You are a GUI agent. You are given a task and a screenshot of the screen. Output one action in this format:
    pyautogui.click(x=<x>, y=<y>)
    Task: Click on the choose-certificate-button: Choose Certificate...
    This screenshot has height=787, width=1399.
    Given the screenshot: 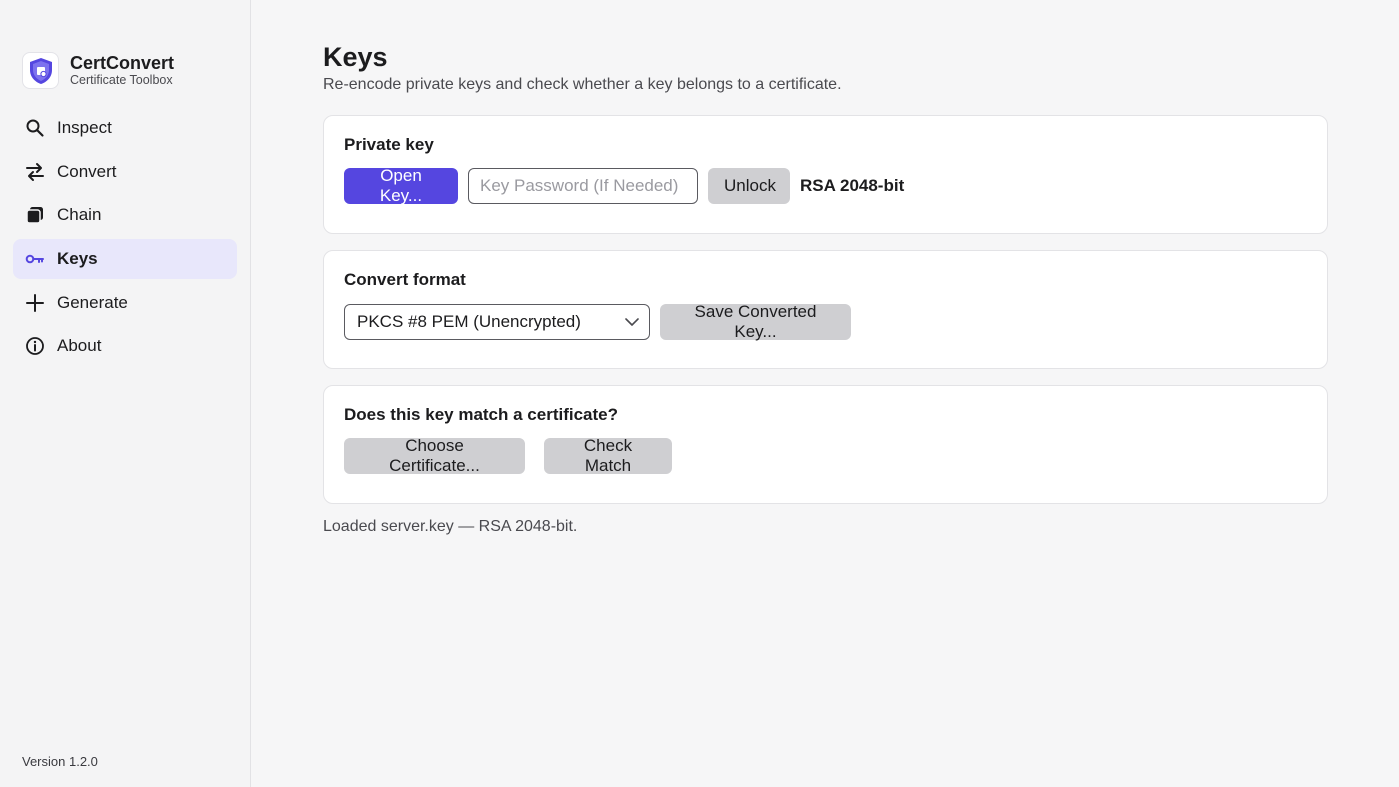 What is the action you would take?
    pyautogui.click(x=434, y=455)
    